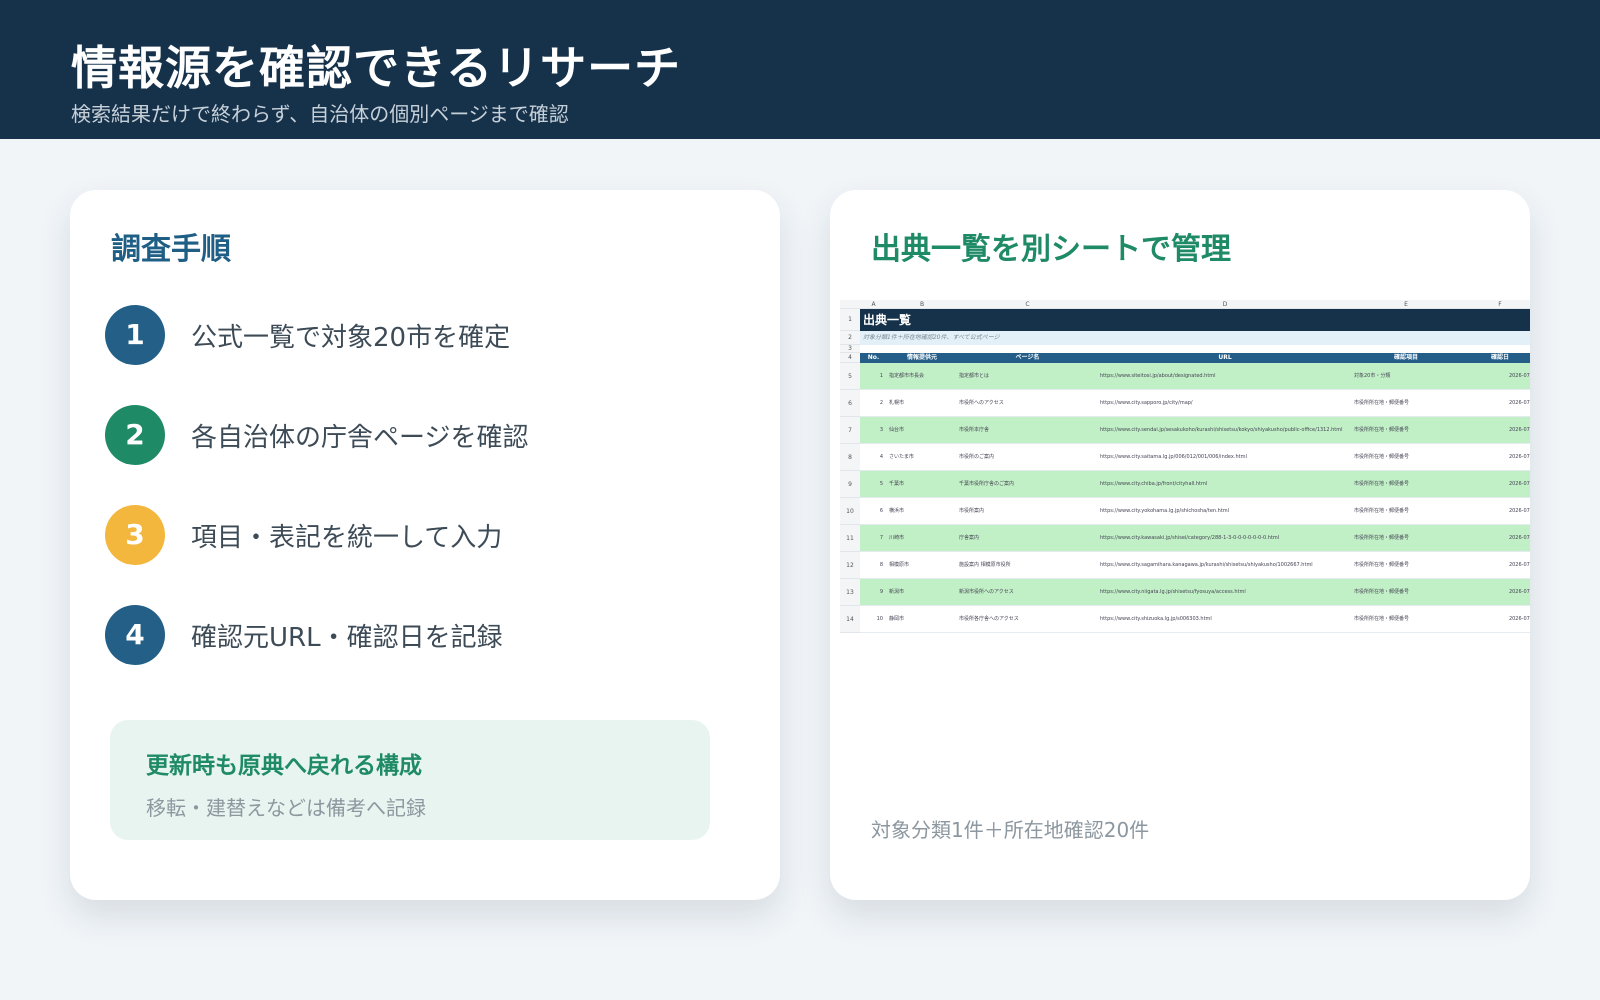  Describe the element at coordinates (1225, 304) in the screenshot. I see `column-letter: D` at that location.